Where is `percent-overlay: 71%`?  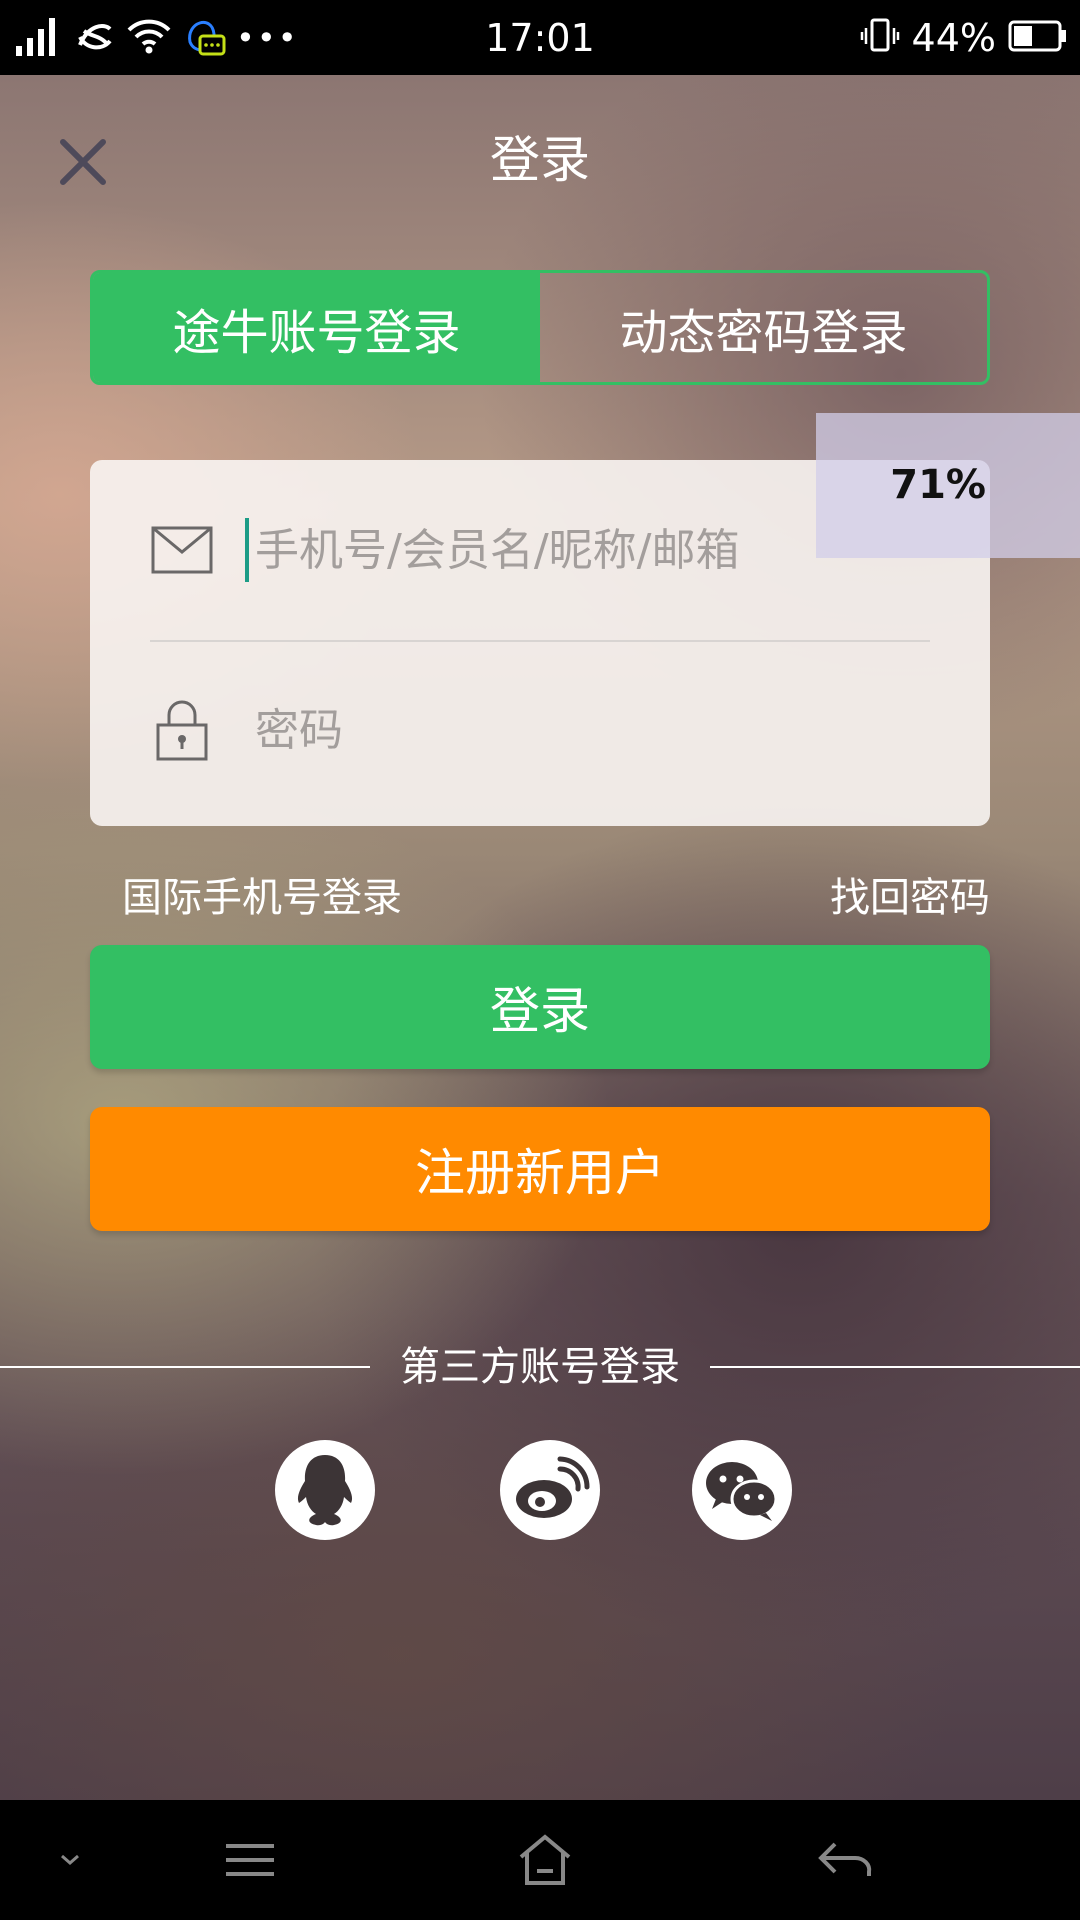 percent-overlay: 71% is located at coordinates (948, 485).